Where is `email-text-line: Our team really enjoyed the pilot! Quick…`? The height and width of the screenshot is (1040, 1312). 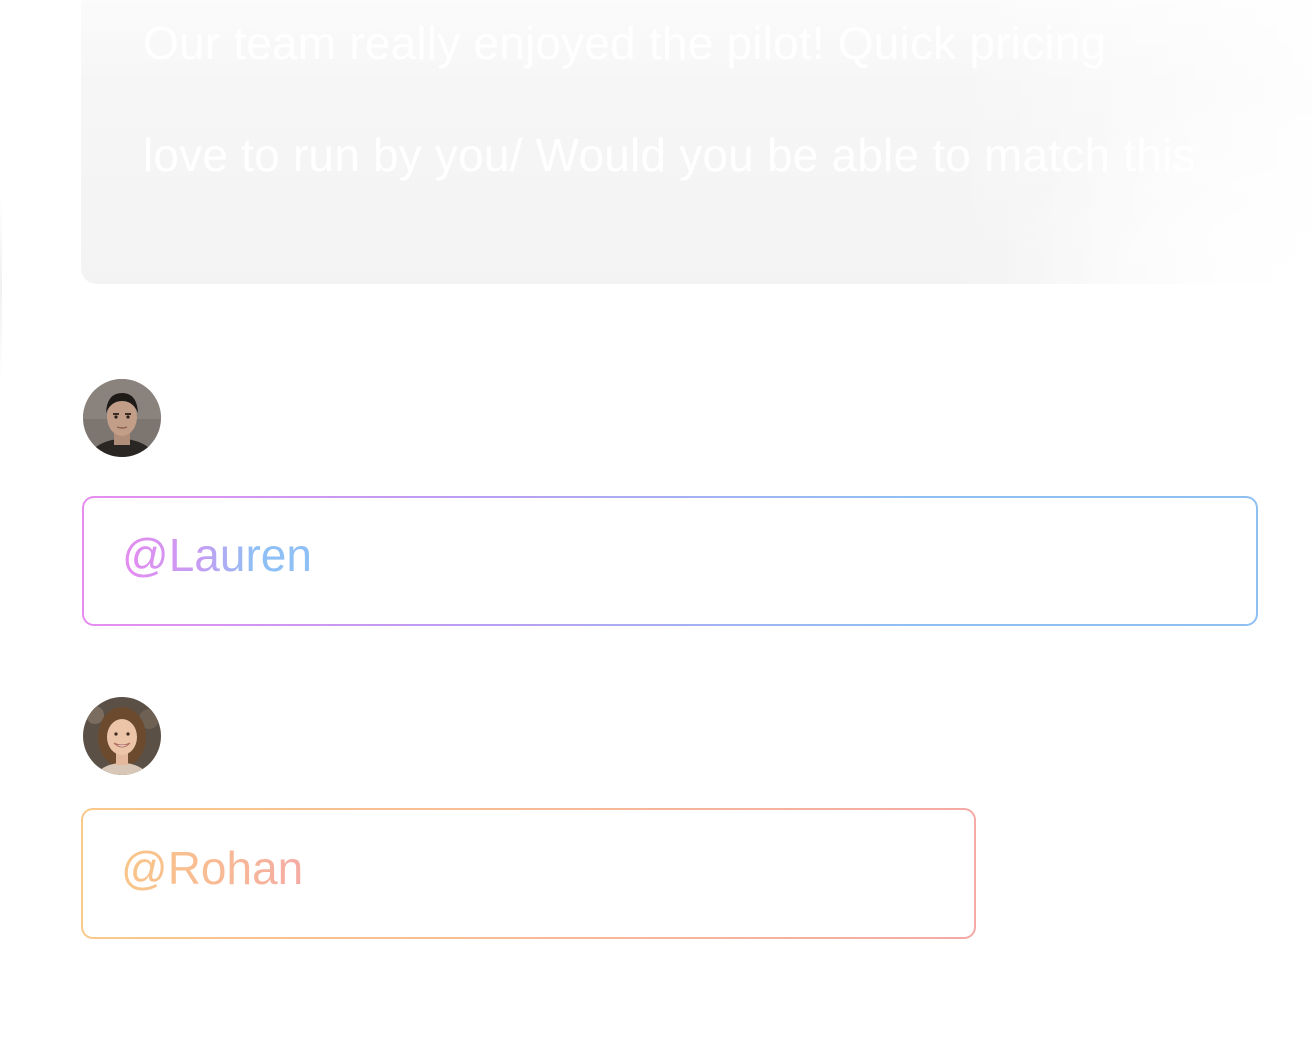
email-text-line: Our team really enjoyed the pilot! Quick… is located at coordinates (625, 43).